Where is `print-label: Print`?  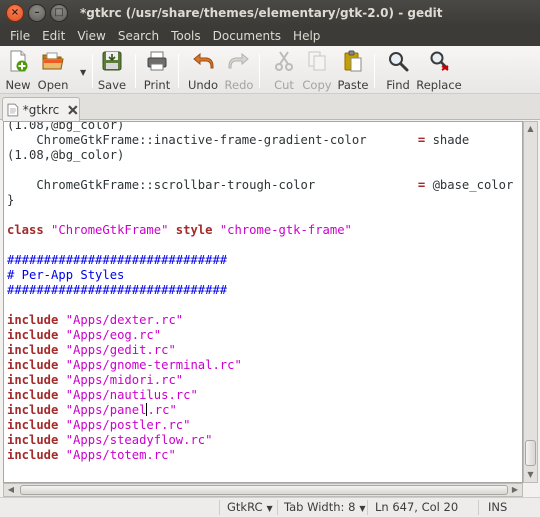 print-label: Print is located at coordinates (157, 85).